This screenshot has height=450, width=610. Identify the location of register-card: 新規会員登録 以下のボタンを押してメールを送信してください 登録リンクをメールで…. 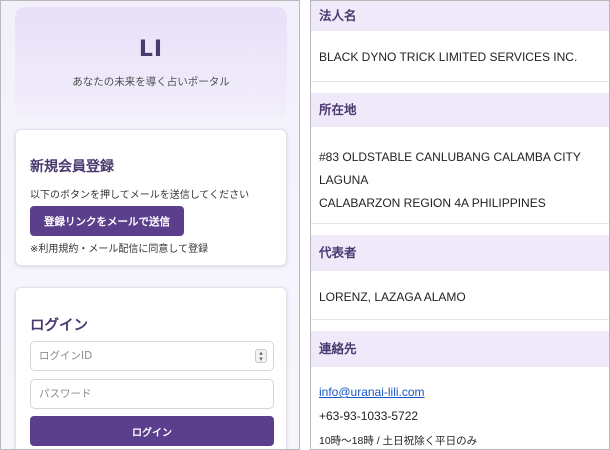
(151, 197).